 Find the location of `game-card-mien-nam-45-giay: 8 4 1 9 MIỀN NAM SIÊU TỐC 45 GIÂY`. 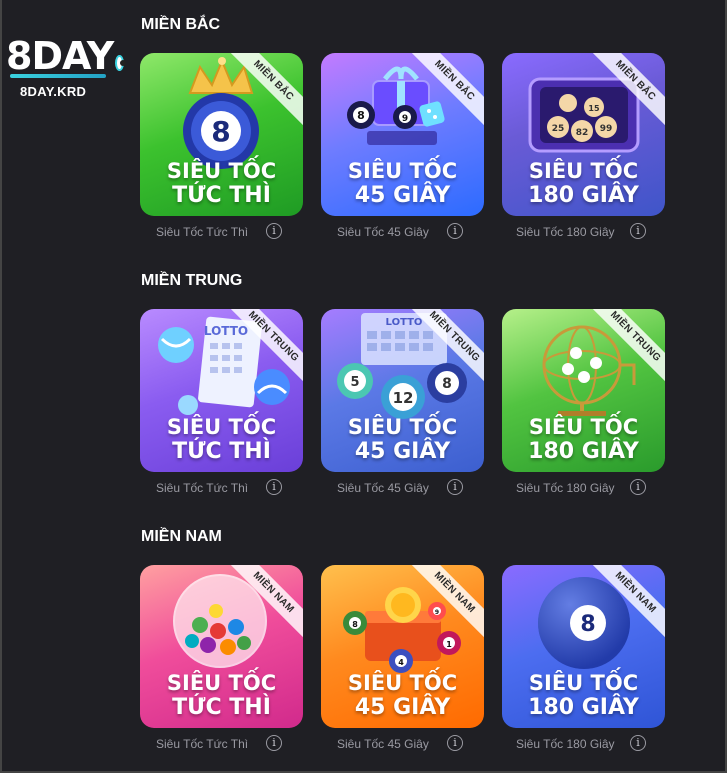

game-card-mien-nam-45-giay: 8 4 1 9 MIỀN NAM SIÊU TỐC 45 GIÂY is located at coordinates (402, 646).